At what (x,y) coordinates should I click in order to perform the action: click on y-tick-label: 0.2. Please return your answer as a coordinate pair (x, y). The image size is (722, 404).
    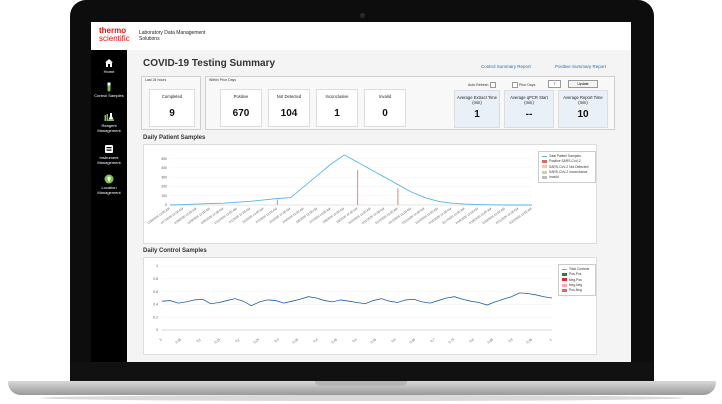
    Looking at the image, I should click on (155, 317).